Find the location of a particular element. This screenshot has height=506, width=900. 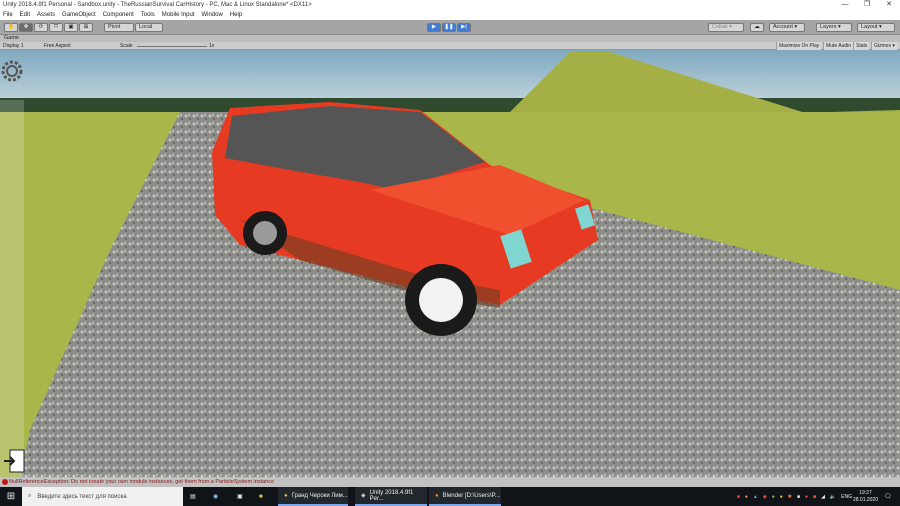

taskbar-clock: 19:27 28.01.2020 is located at coordinates (865, 496).